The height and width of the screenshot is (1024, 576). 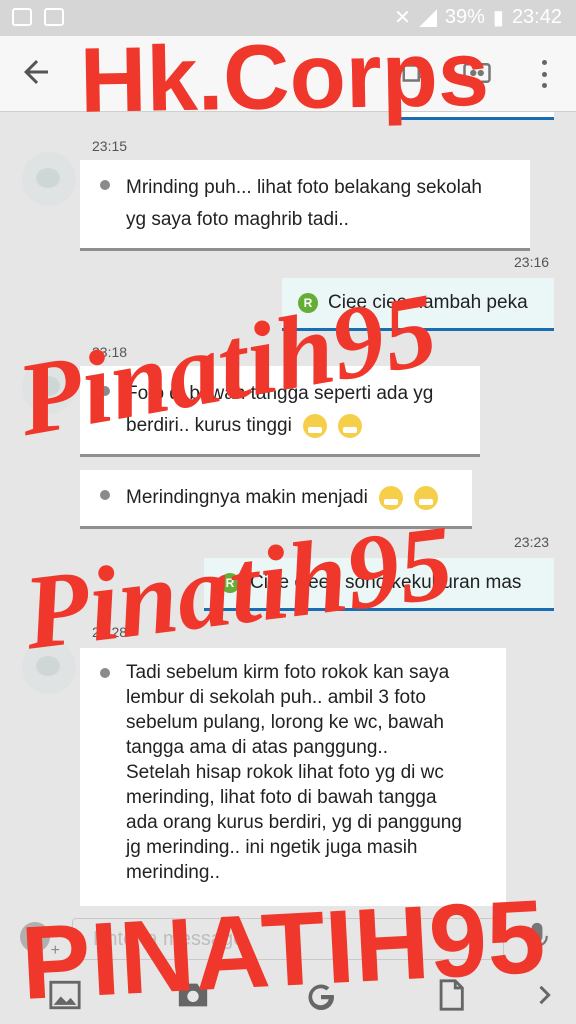 I want to click on video-camera-icon, so click(x=415, y=73).